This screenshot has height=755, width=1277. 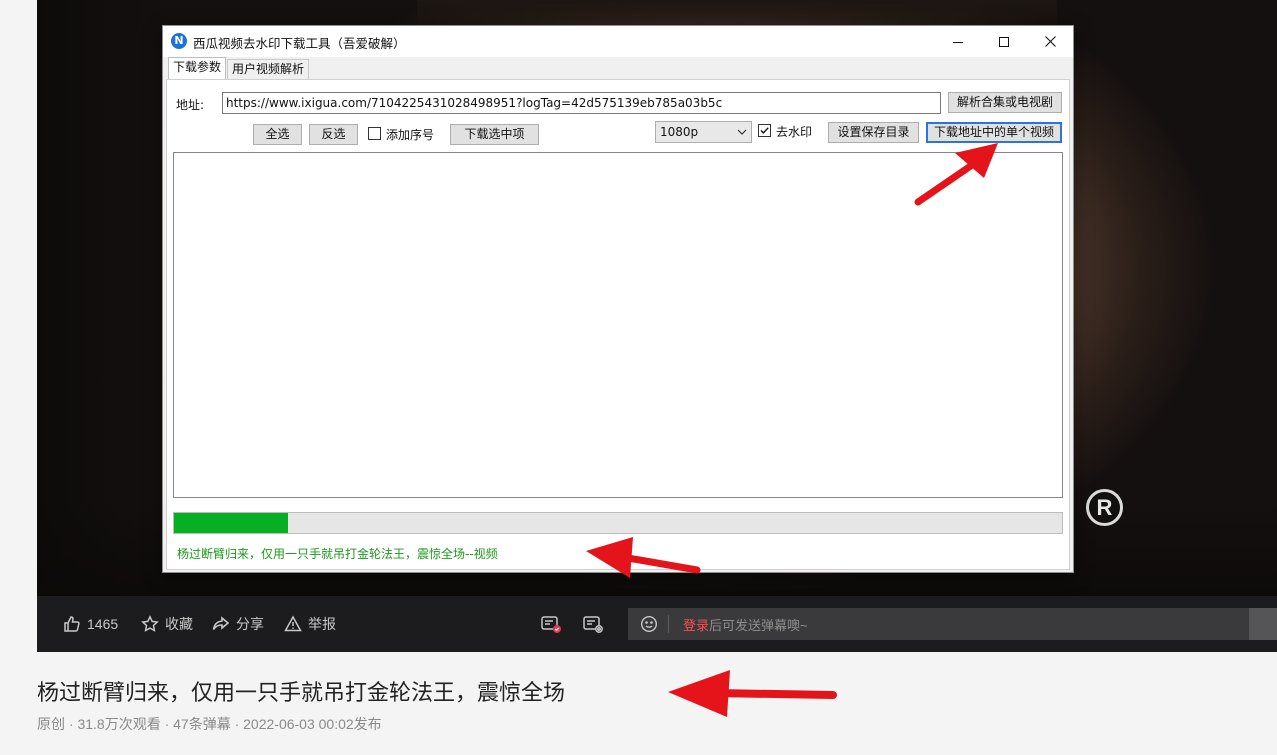 What do you see at coordinates (72, 624) in the screenshot?
I see `thumbs-up-icon` at bounding box center [72, 624].